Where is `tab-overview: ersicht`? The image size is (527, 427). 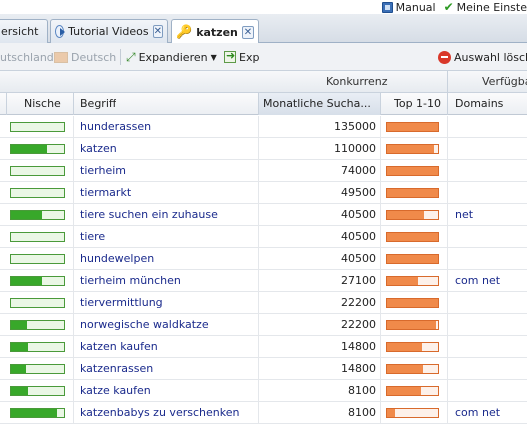 tab-overview: ersicht is located at coordinates (24, 31).